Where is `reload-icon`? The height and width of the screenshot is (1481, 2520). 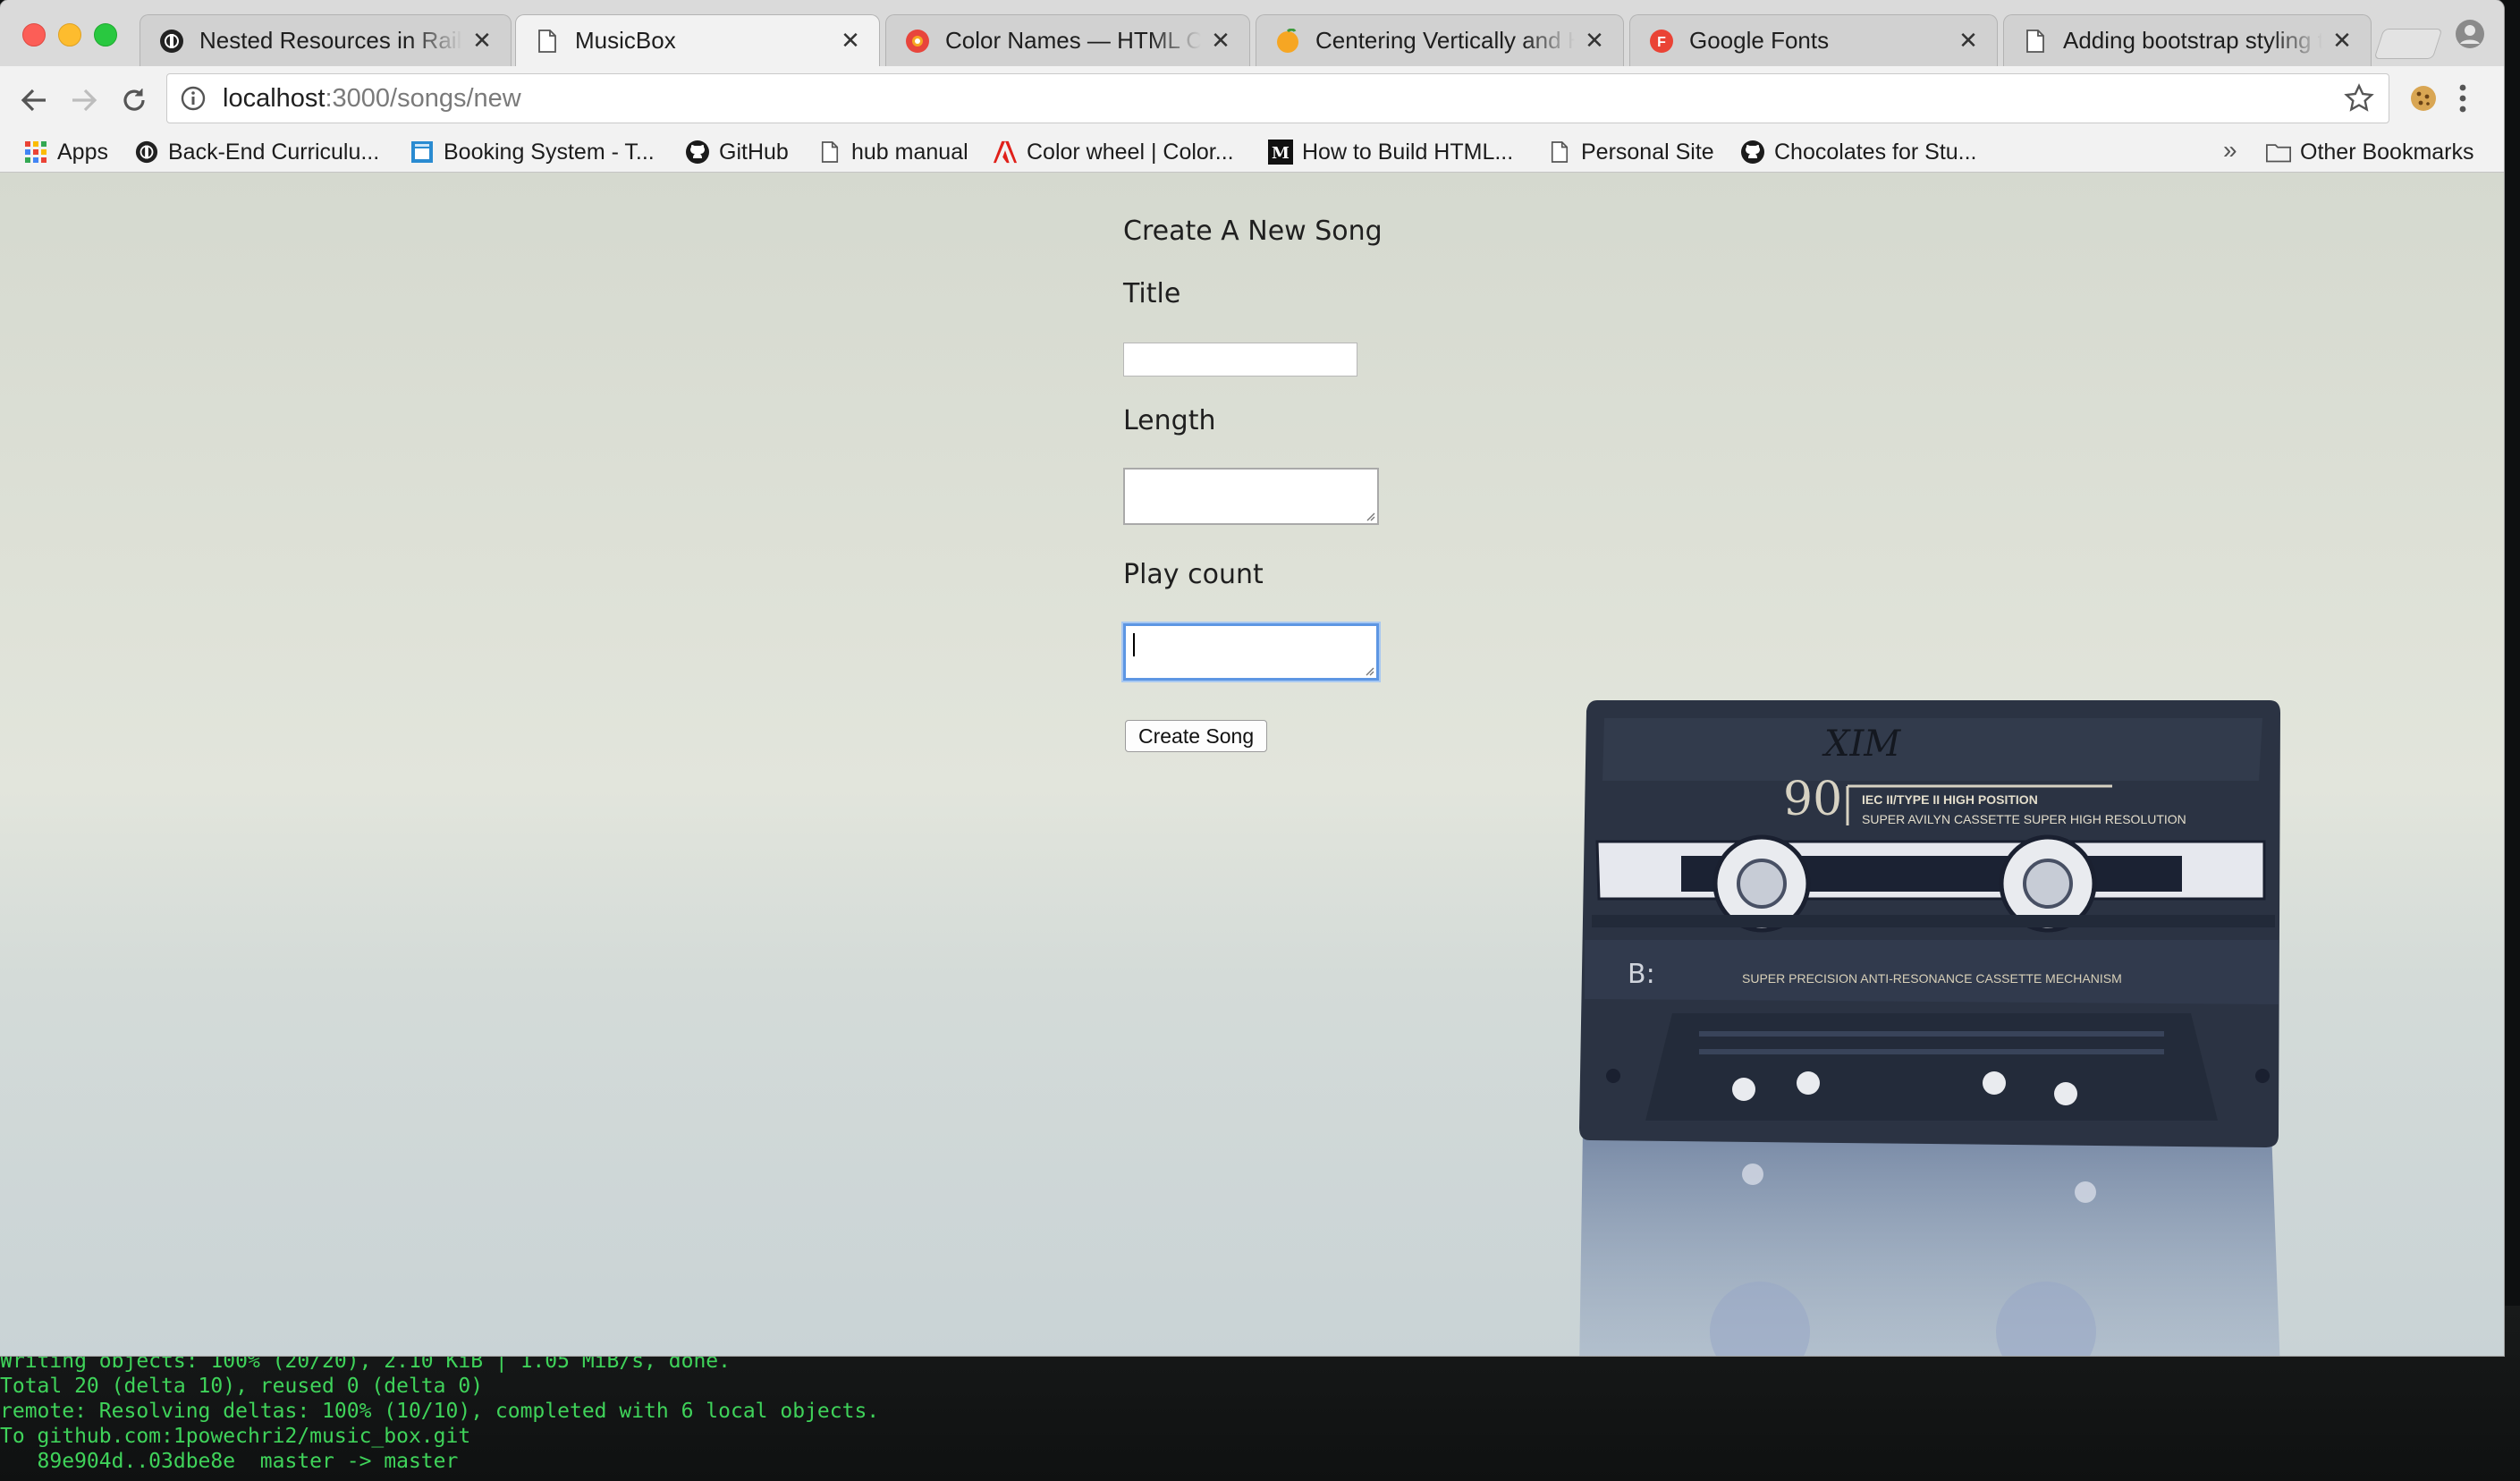
reload-icon is located at coordinates (134, 100).